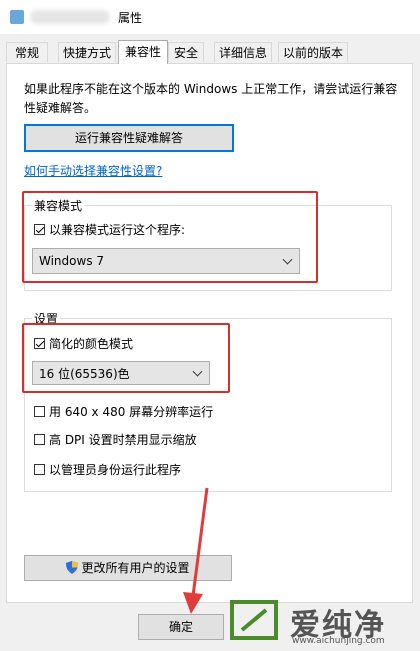  Describe the element at coordinates (135, 568) in the screenshot. I see `change-all-users-label: 更改所有用户的设置` at that location.